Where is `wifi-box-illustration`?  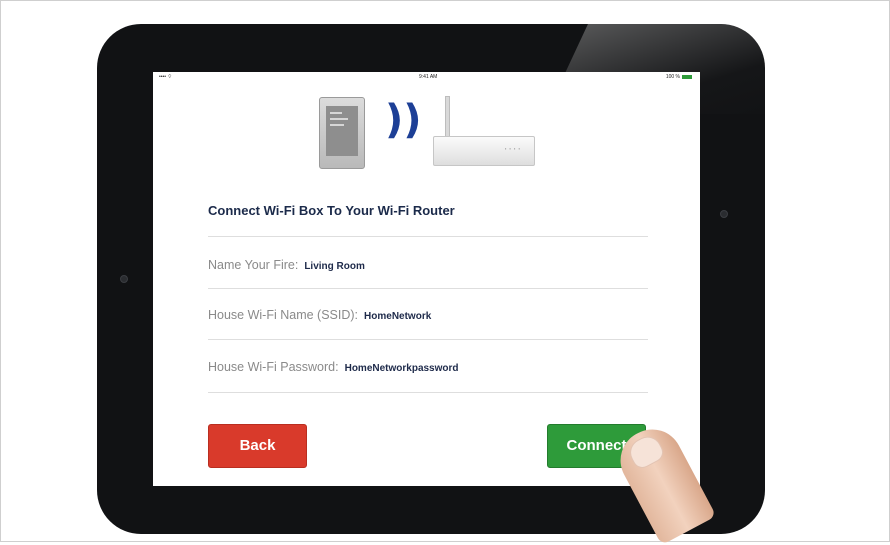 wifi-box-illustration is located at coordinates (342, 133).